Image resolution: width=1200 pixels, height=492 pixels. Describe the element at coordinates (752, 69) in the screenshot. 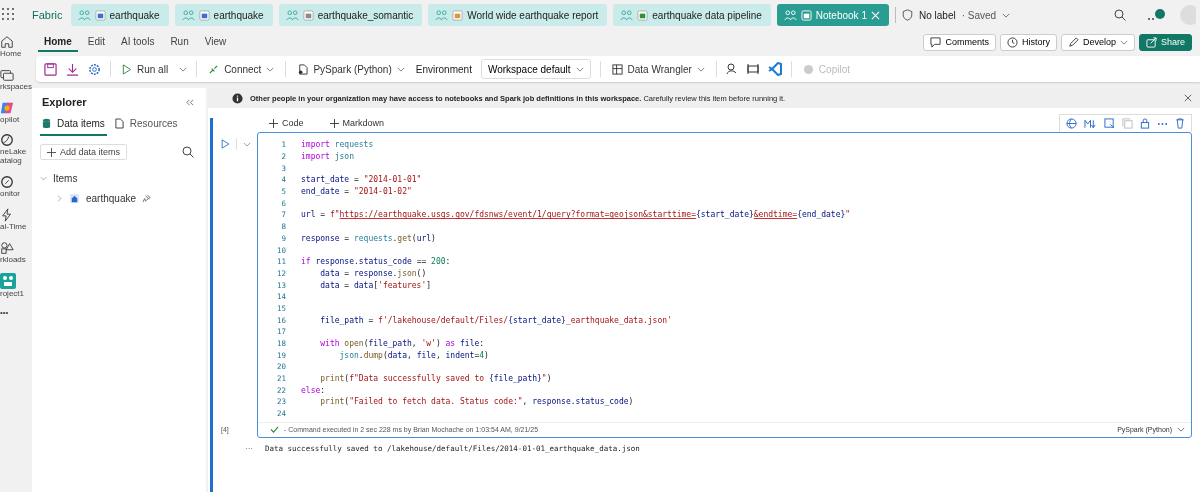

I see `frame-icon` at that location.